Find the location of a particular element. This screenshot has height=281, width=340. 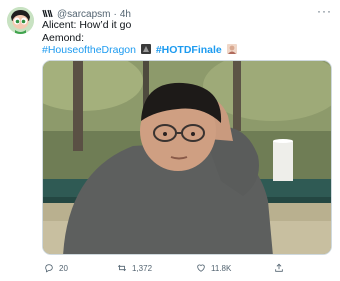

character-hashflag-icon is located at coordinates (231, 49).